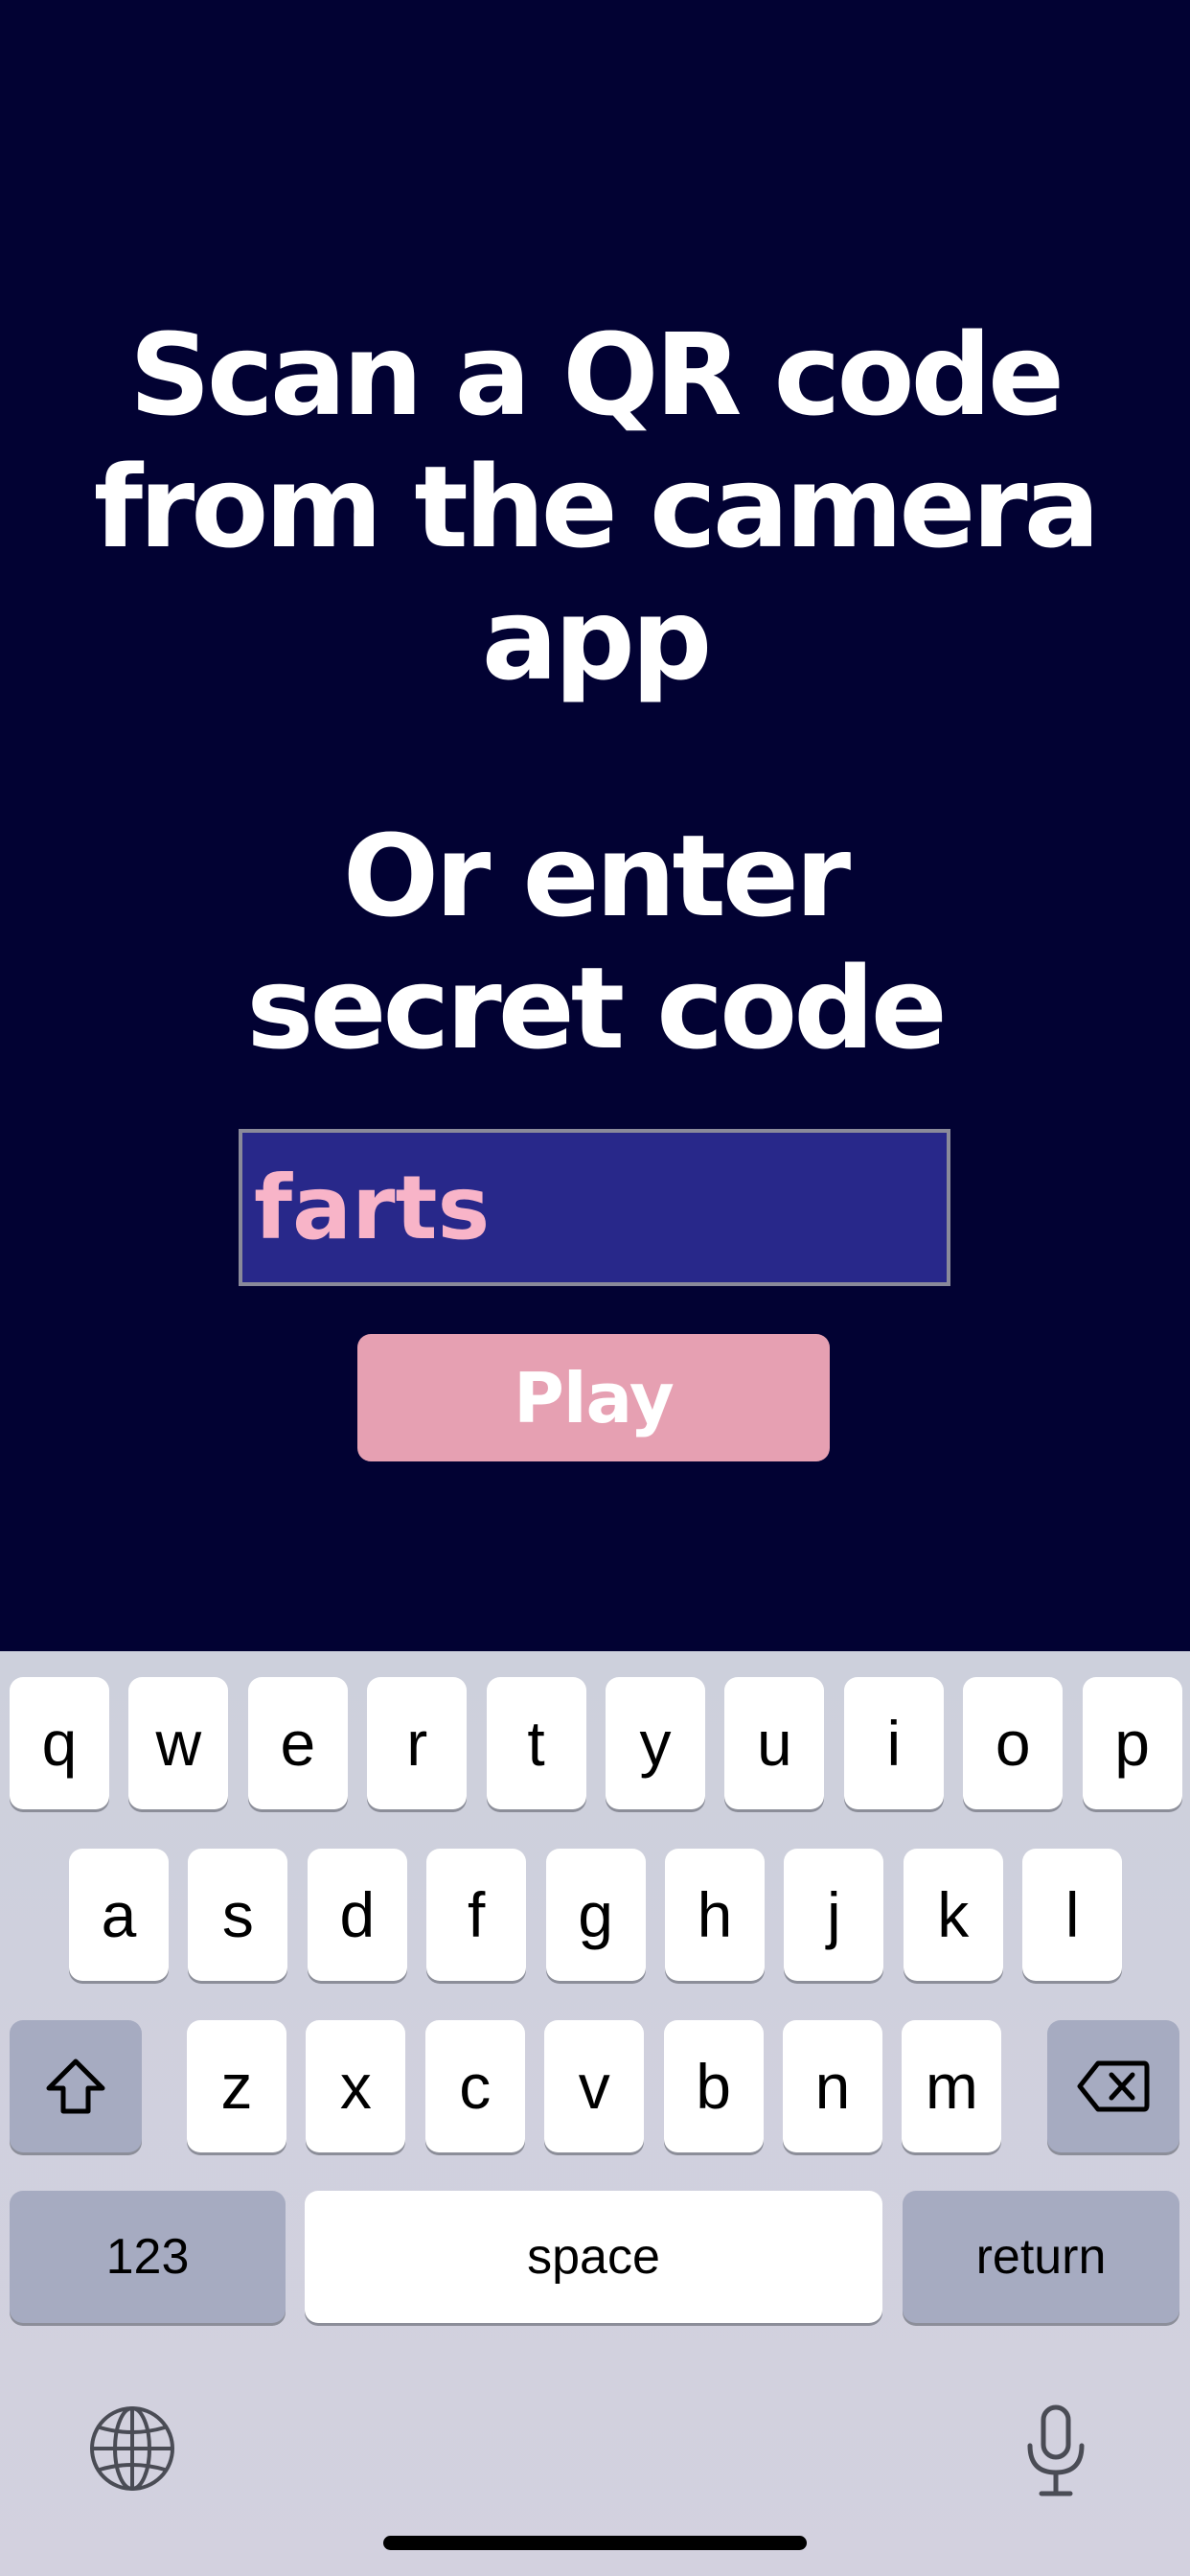 Image resolution: width=1190 pixels, height=2576 pixels. I want to click on key-e: e, so click(297, 1743).